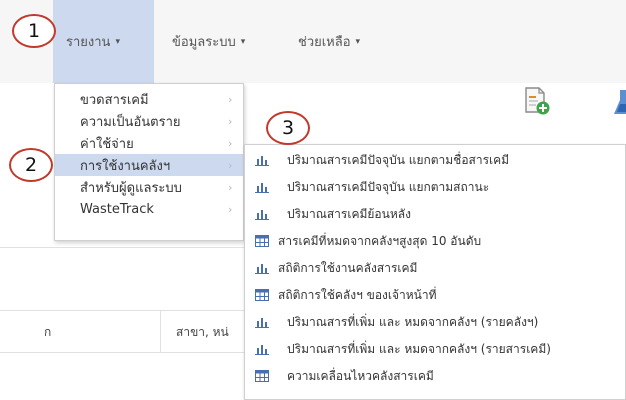 Image resolution: width=626 pixels, height=400 pixels. What do you see at coordinates (122, 352) in the screenshot?
I see `table-header-bottom-border` at bounding box center [122, 352].